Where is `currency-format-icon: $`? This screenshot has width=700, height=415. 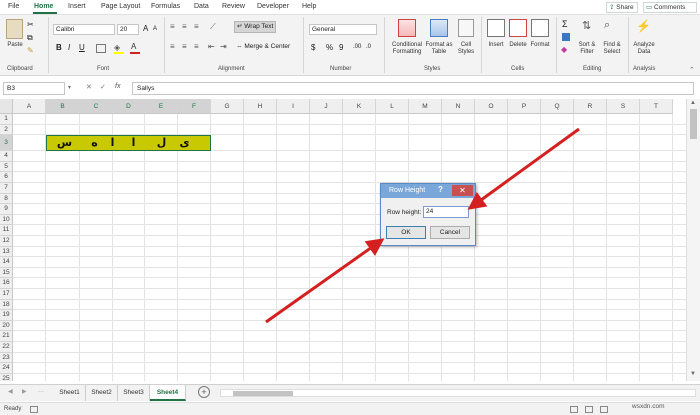 currency-format-icon: $ is located at coordinates (313, 47).